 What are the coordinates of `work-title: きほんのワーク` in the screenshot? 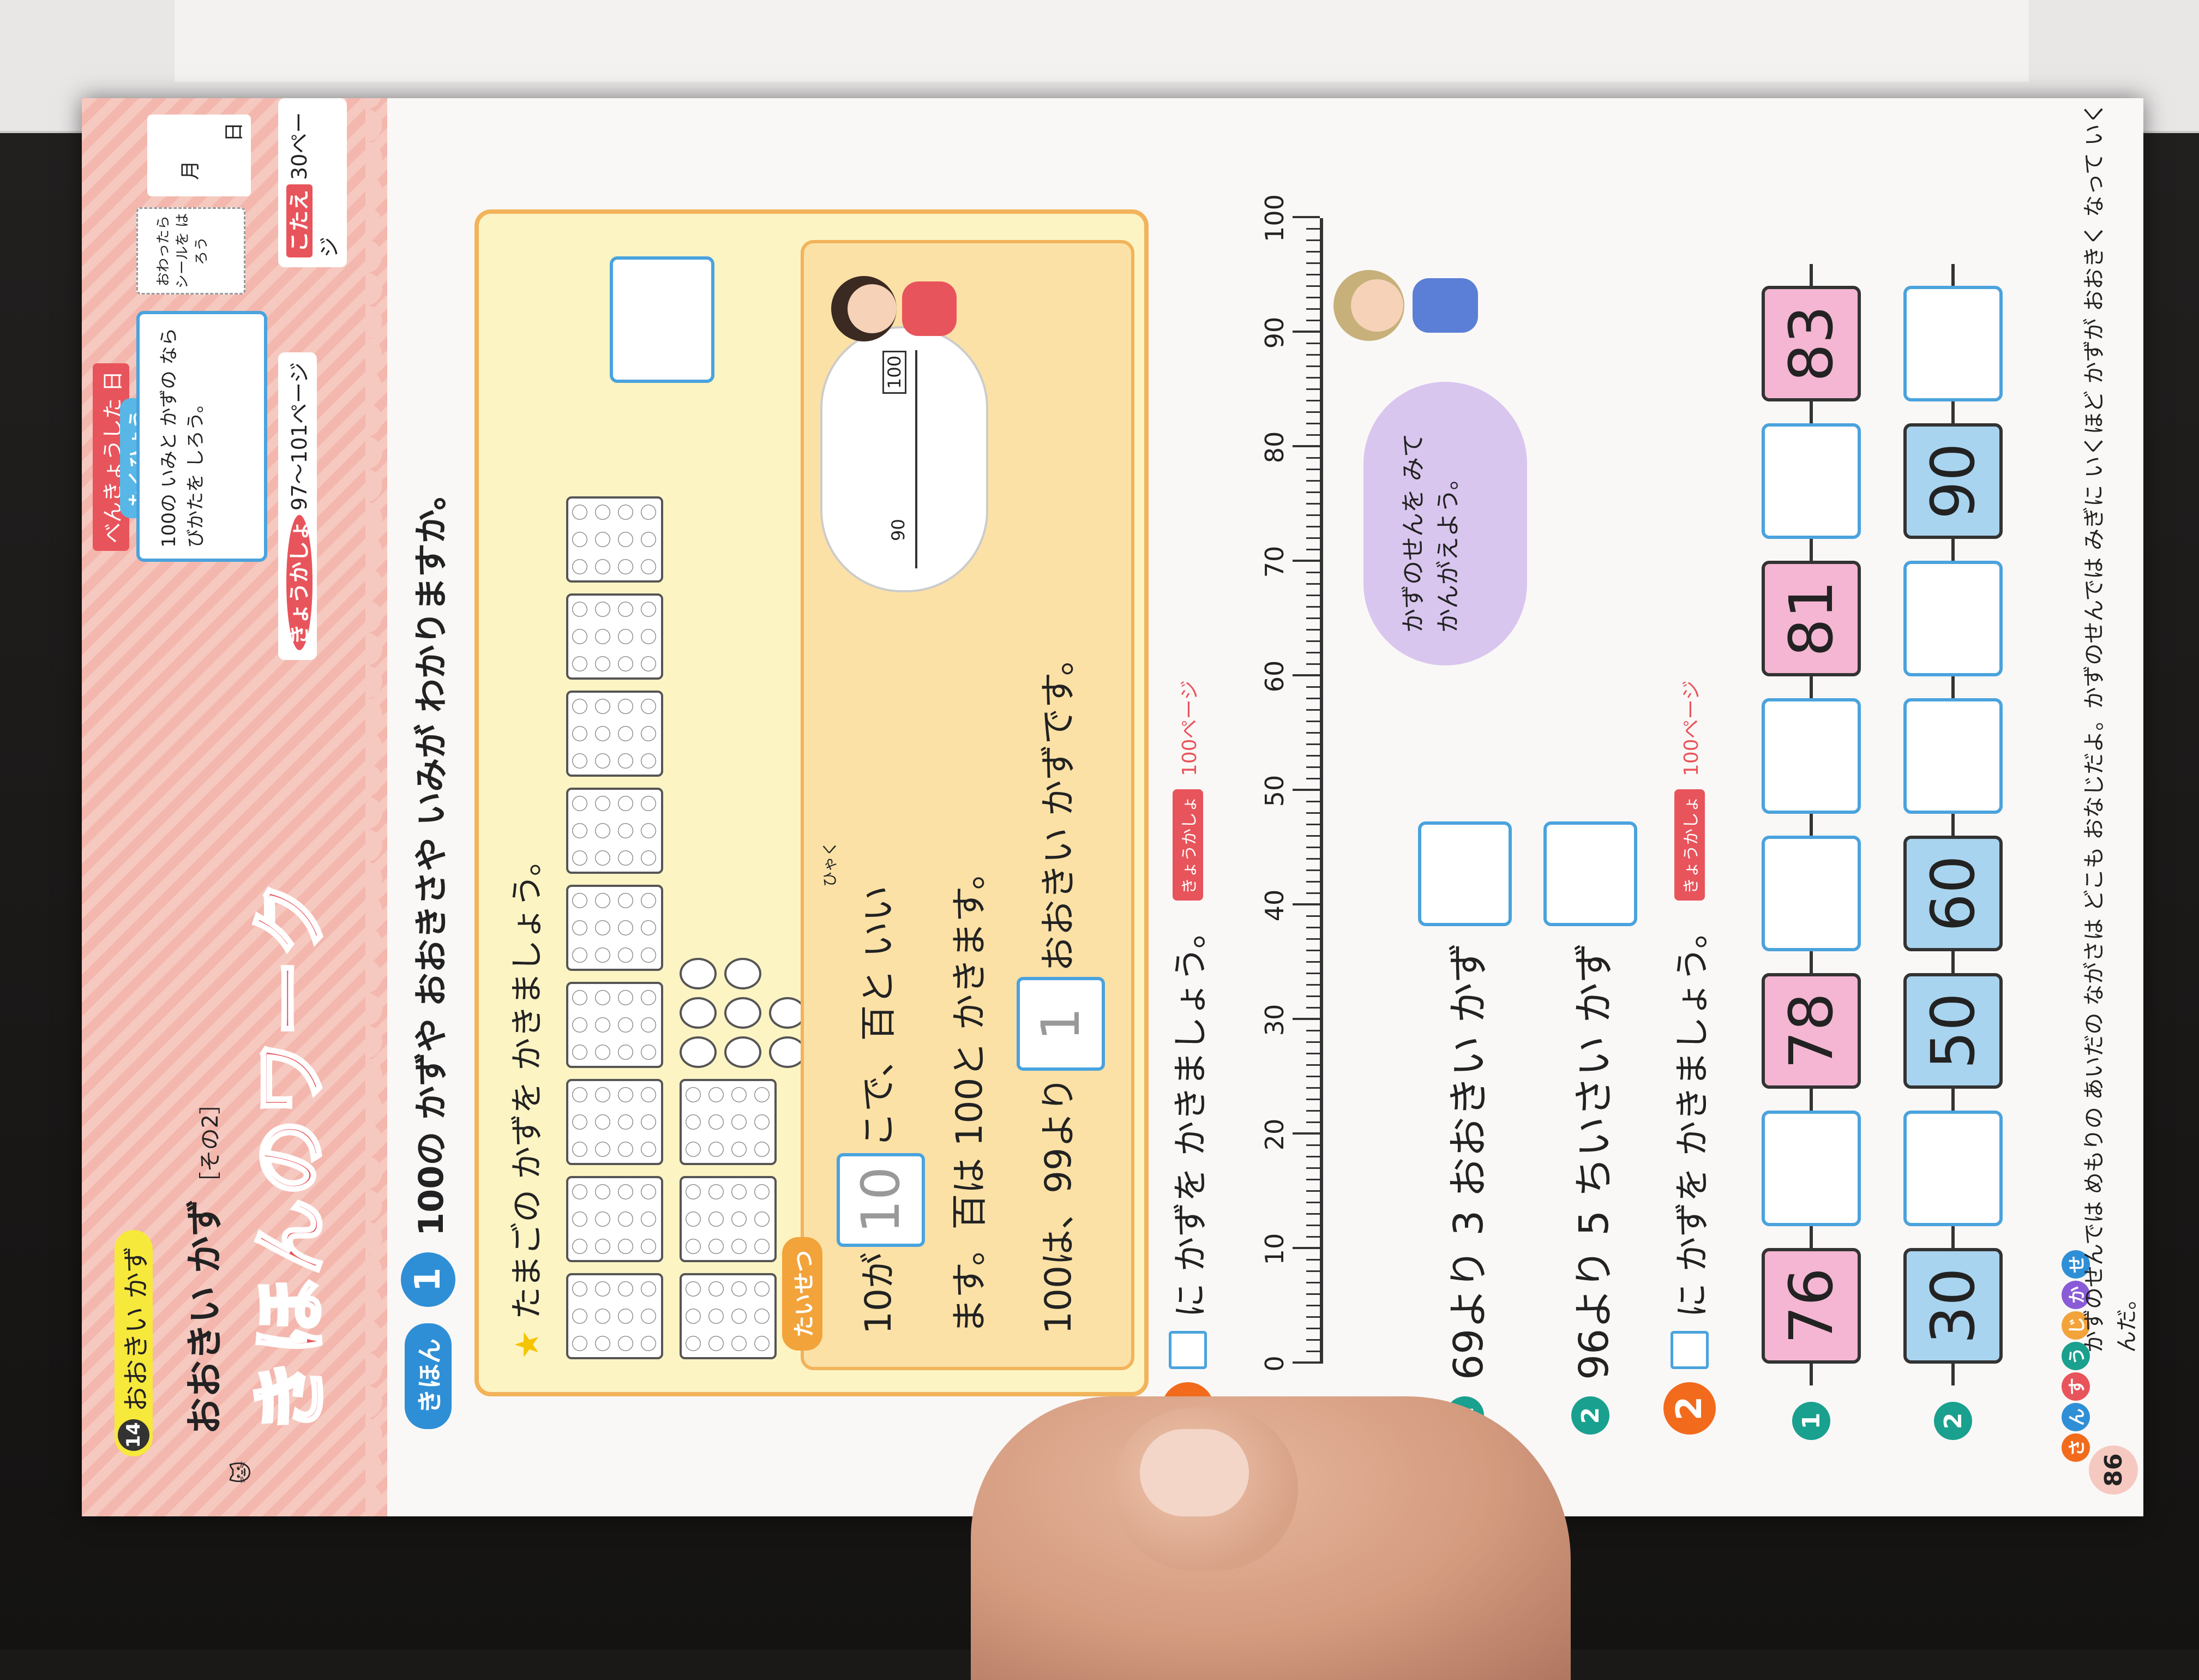 It's located at (291, 1155).